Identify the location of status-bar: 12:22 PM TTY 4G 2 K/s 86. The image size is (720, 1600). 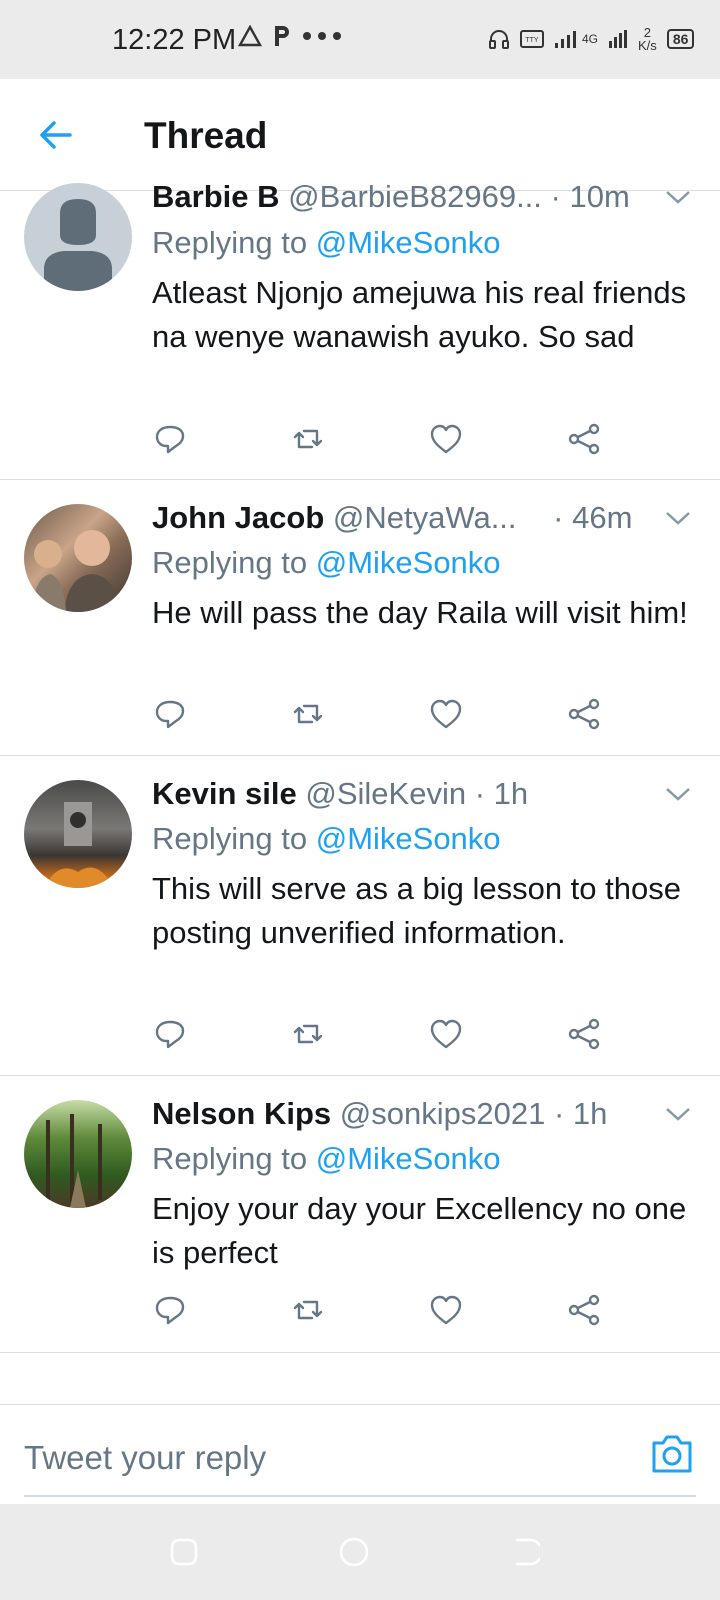
(360, 39).